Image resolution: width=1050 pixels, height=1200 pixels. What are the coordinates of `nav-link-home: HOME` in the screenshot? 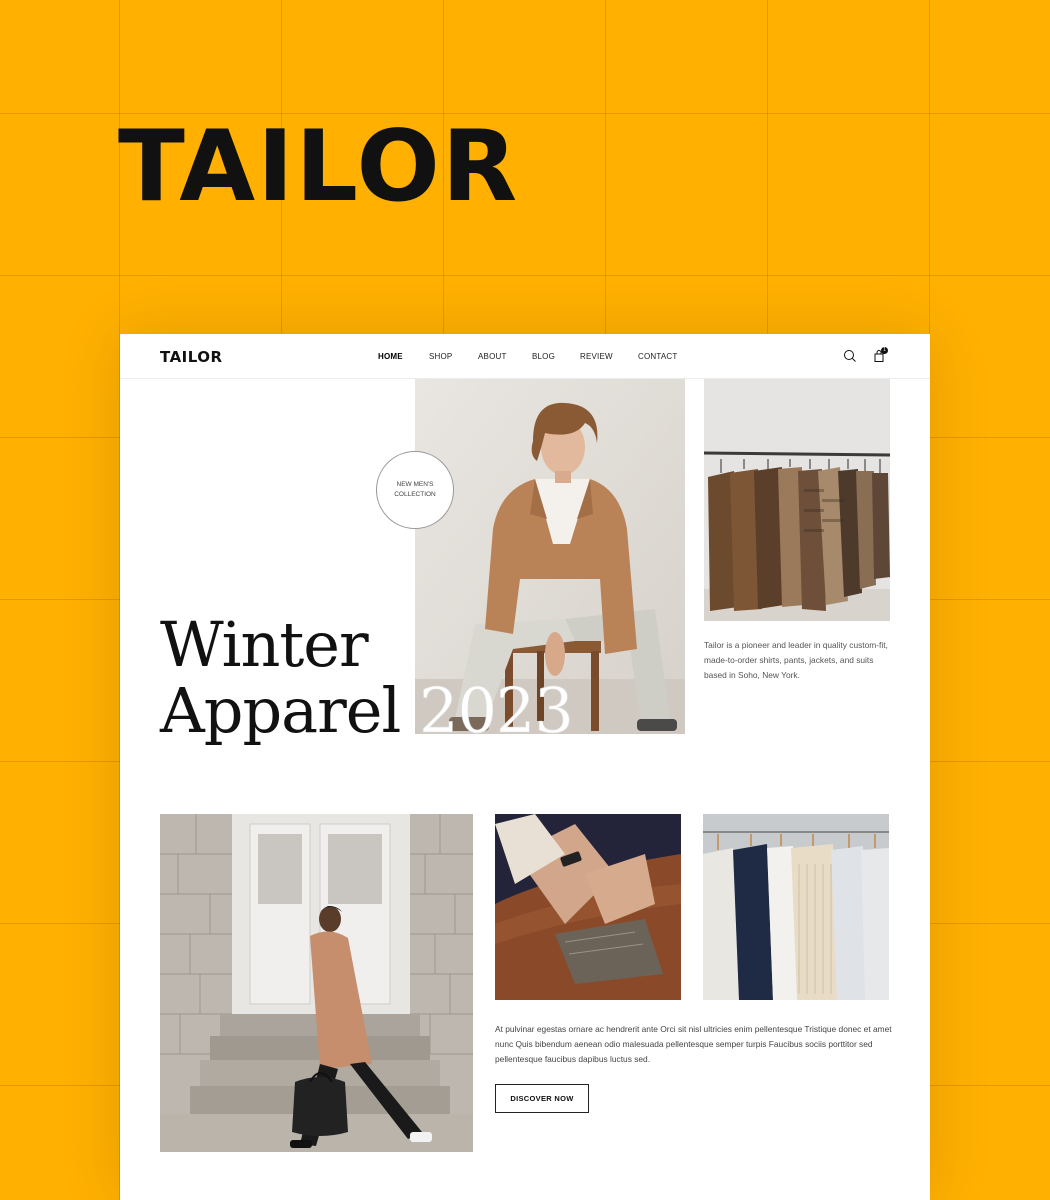 It's located at (390, 356).